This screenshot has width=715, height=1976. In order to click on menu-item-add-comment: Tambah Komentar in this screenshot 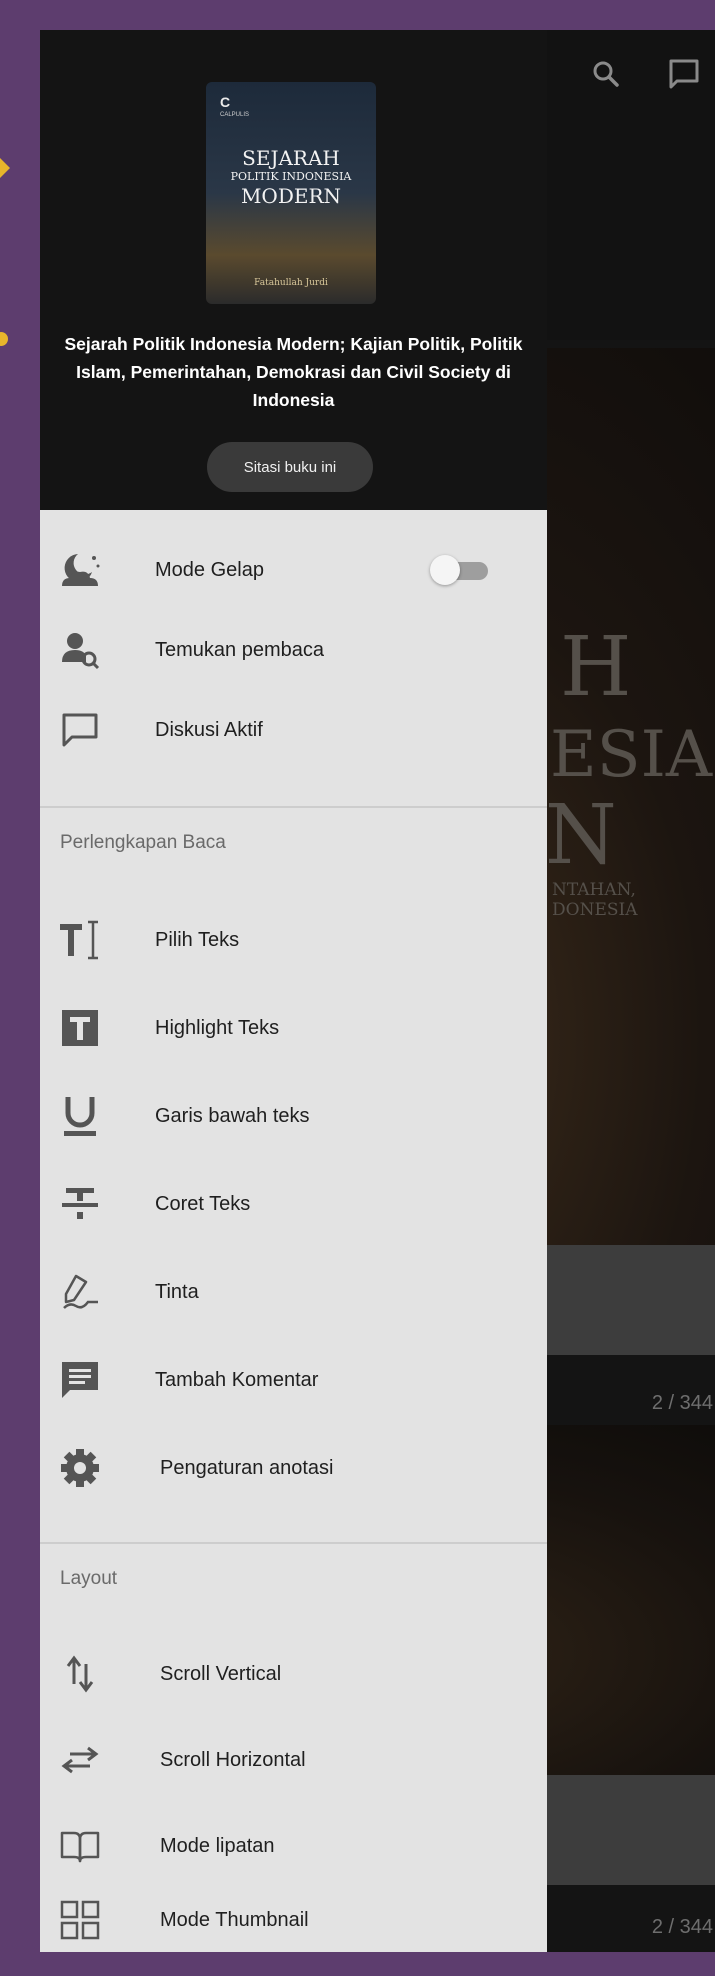, I will do `click(293, 1380)`.